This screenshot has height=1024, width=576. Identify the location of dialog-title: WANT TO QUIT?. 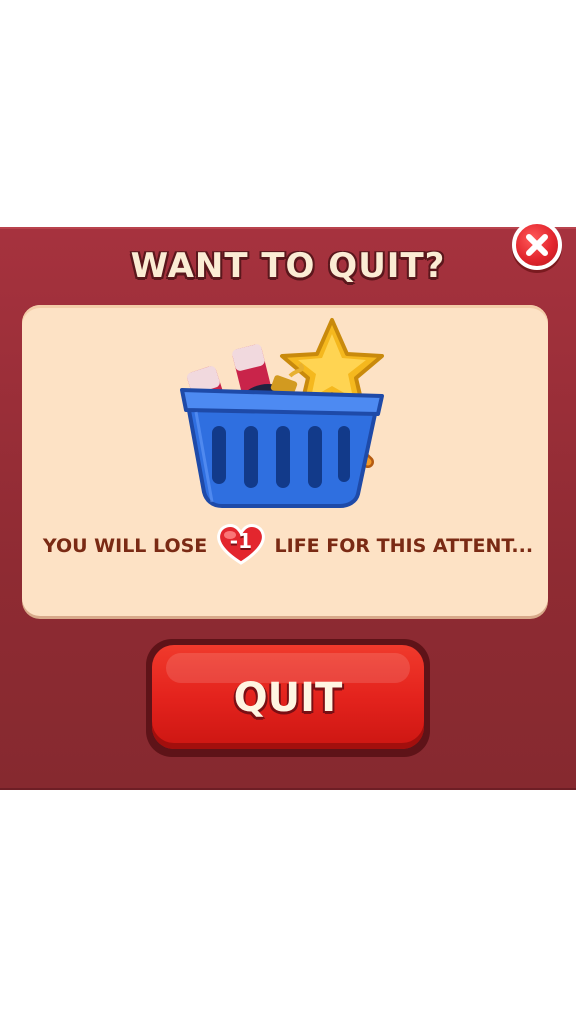
(288, 266).